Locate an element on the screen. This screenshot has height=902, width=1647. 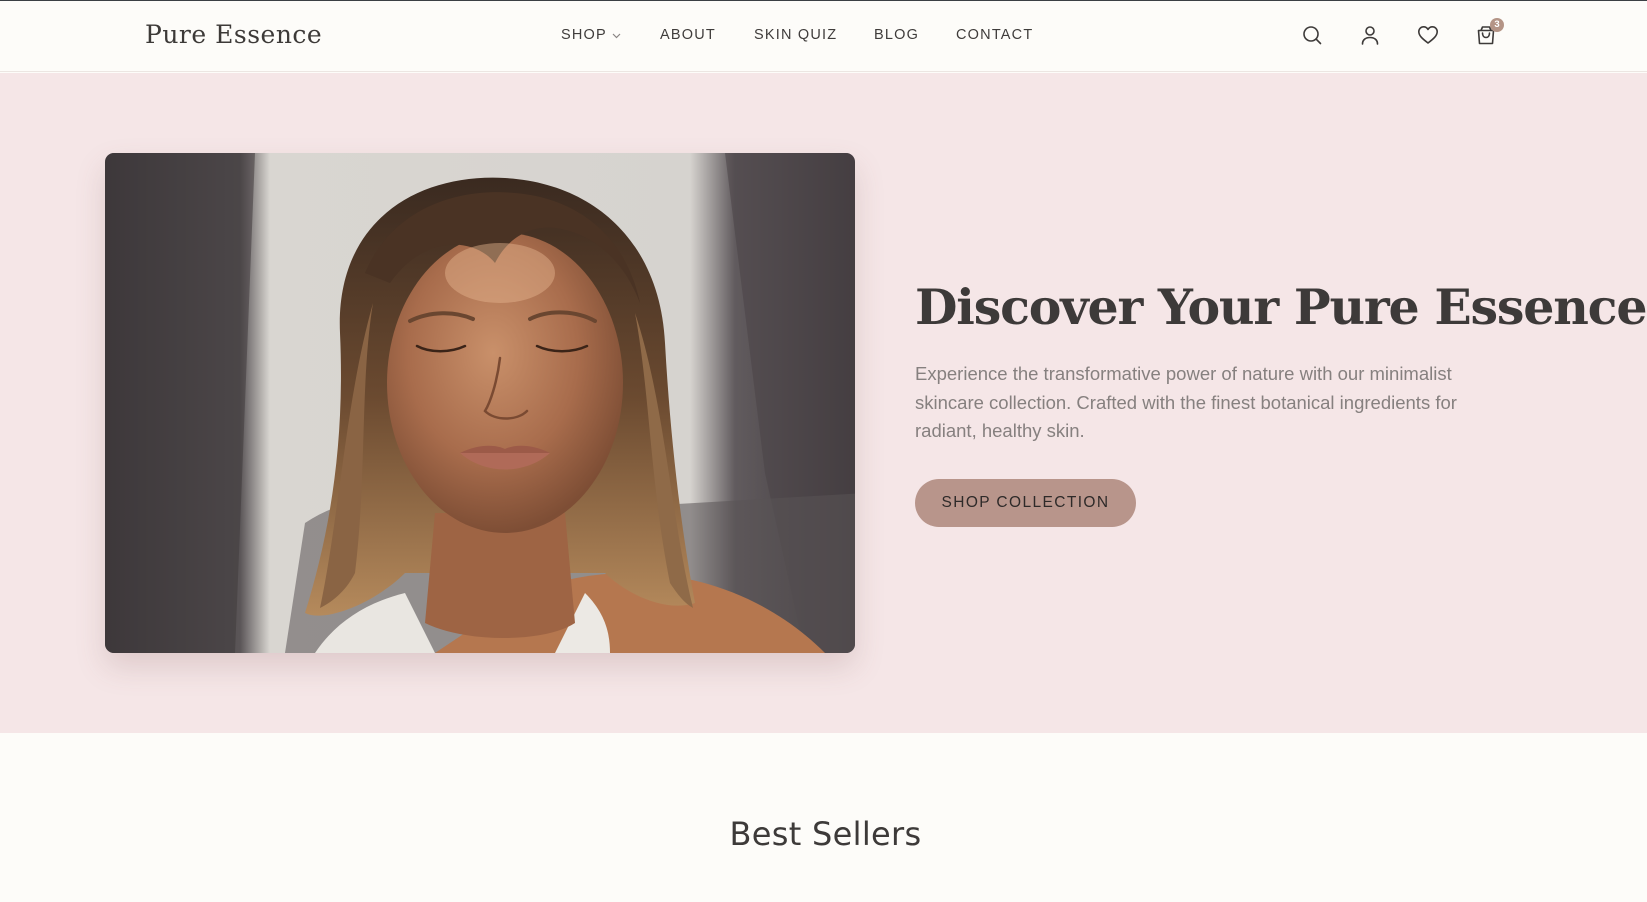
cart-count-badge: 3 is located at coordinates (1497, 25).